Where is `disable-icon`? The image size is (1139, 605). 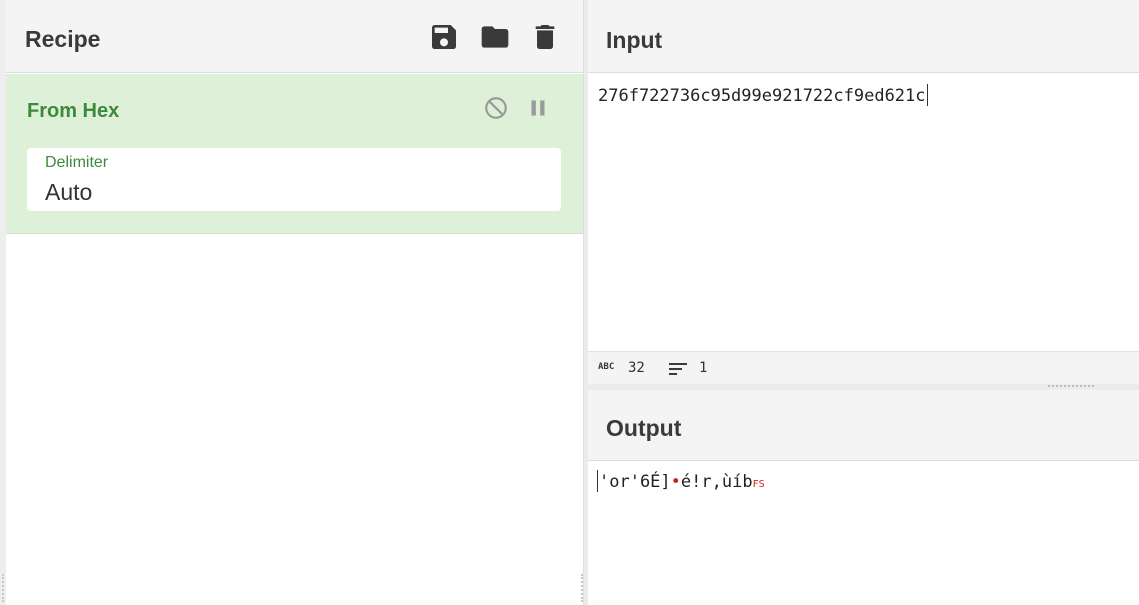 disable-icon is located at coordinates (496, 108).